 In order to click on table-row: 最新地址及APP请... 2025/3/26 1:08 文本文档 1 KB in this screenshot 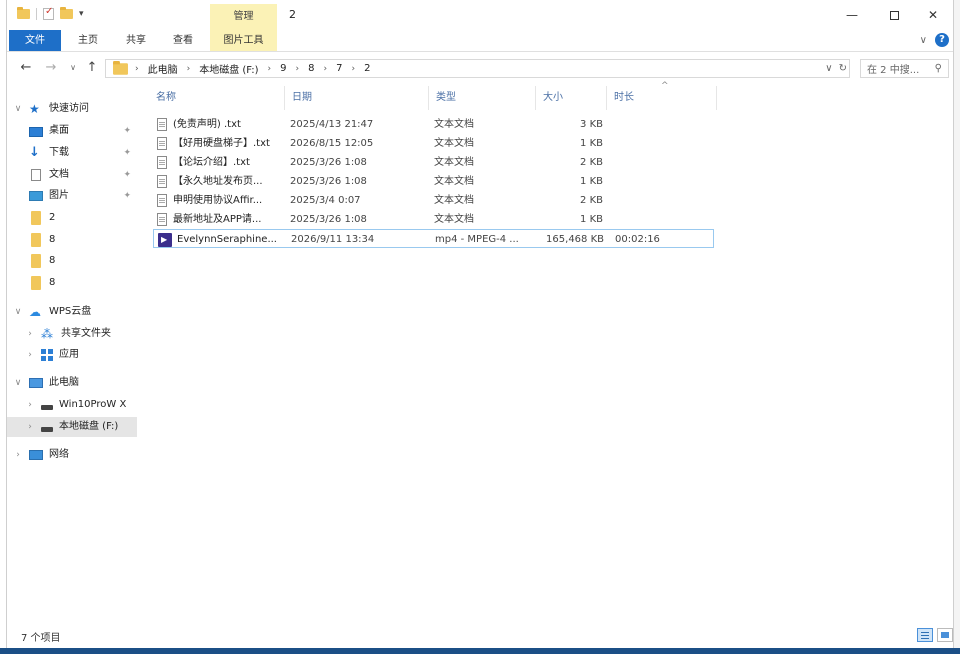, I will do `click(433, 219)`.